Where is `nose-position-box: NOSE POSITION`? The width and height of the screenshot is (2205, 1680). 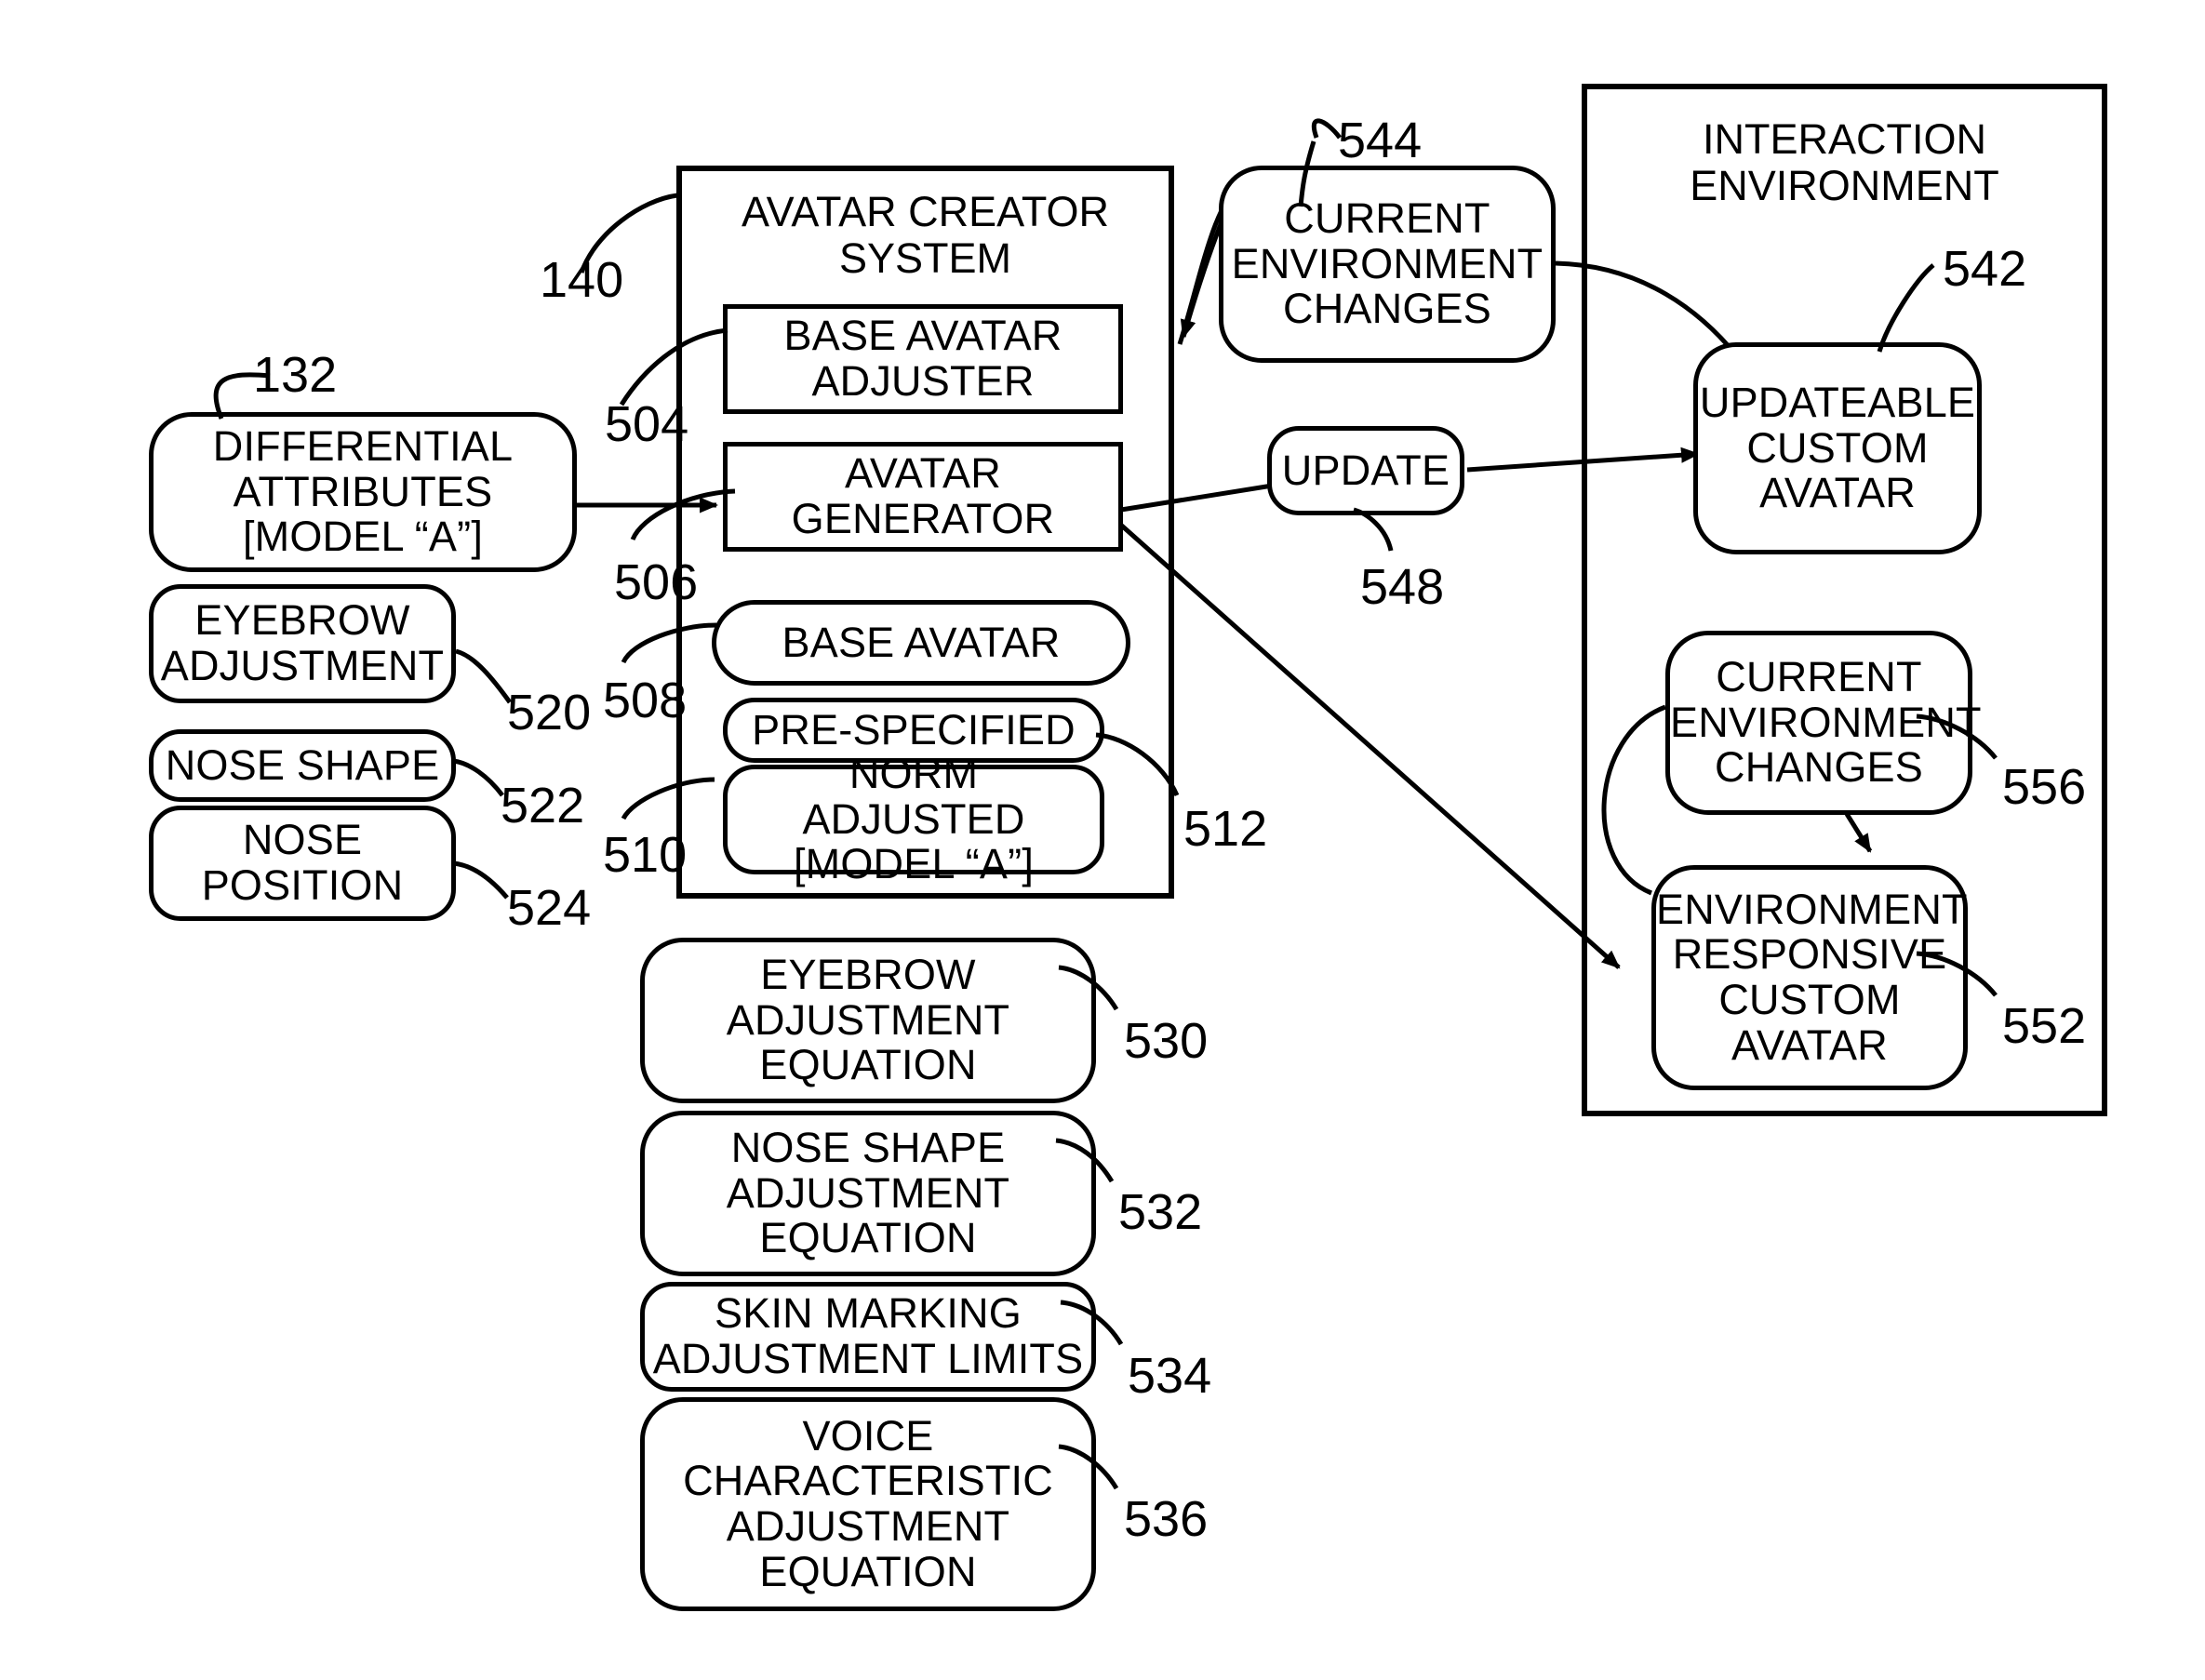 nose-position-box: NOSE POSITION is located at coordinates (302, 863).